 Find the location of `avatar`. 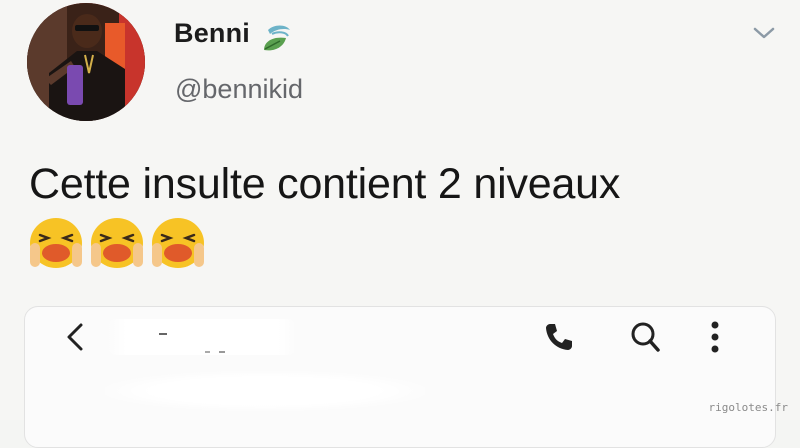

avatar is located at coordinates (86, 62).